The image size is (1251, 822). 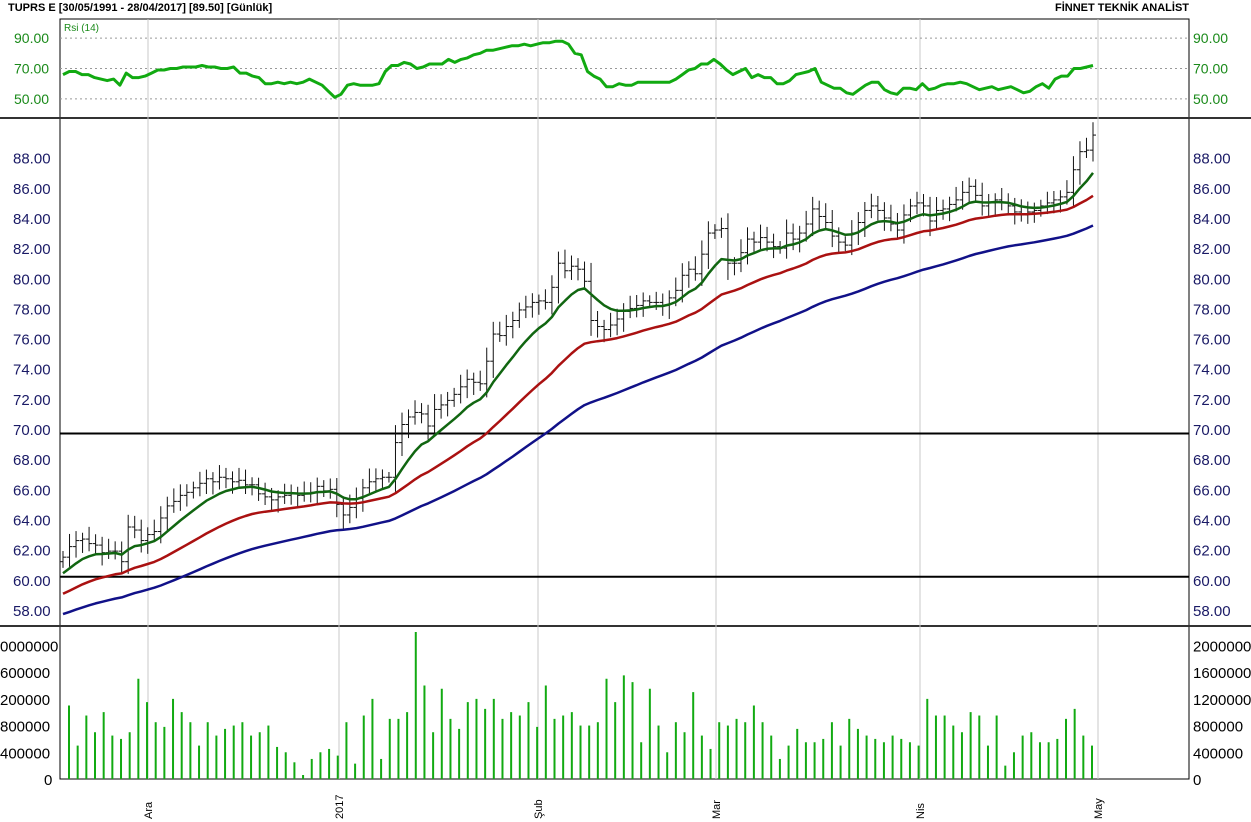 What do you see at coordinates (1212, 551) in the screenshot?
I see `price-tick-right: 62.00` at bounding box center [1212, 551].